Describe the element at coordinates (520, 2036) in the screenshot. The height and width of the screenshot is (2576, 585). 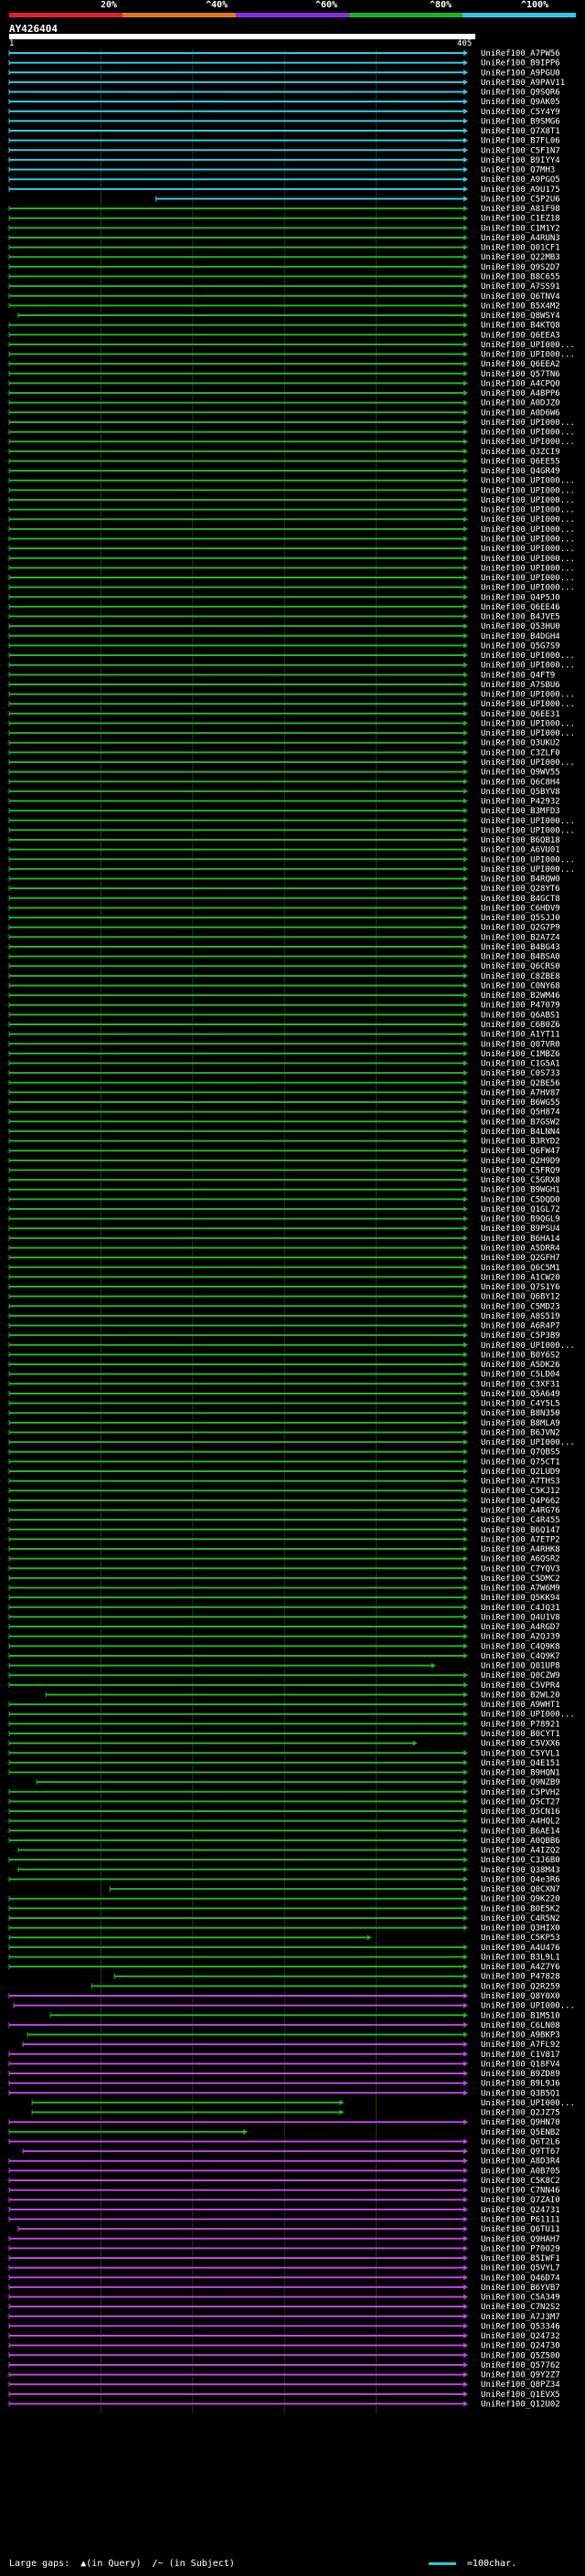
I see `hit-label: UniRef100_A9BKP3` at that location.